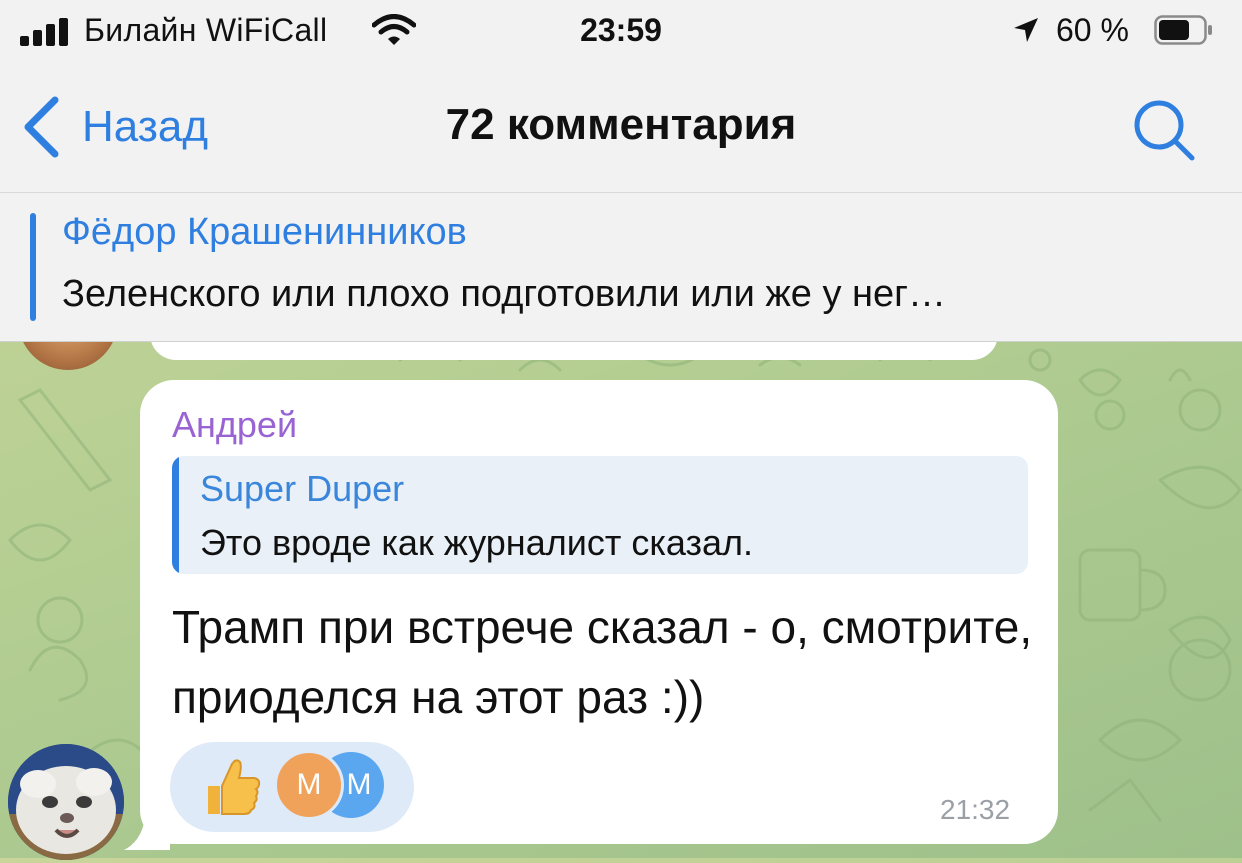 The height and width of the screenshot is (863, 1242). What do you see at coordinates (1164, 130) in the screenshot?
I see `search-icon` at bounding box center [1164, 130].